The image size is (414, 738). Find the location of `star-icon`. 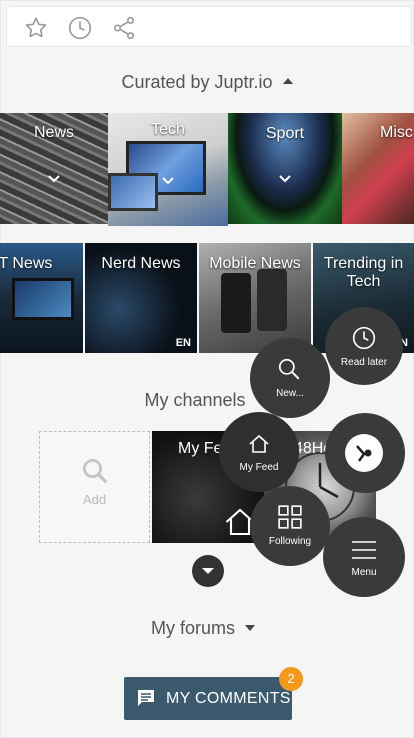

star-icon is located at coordinates (36, 28).